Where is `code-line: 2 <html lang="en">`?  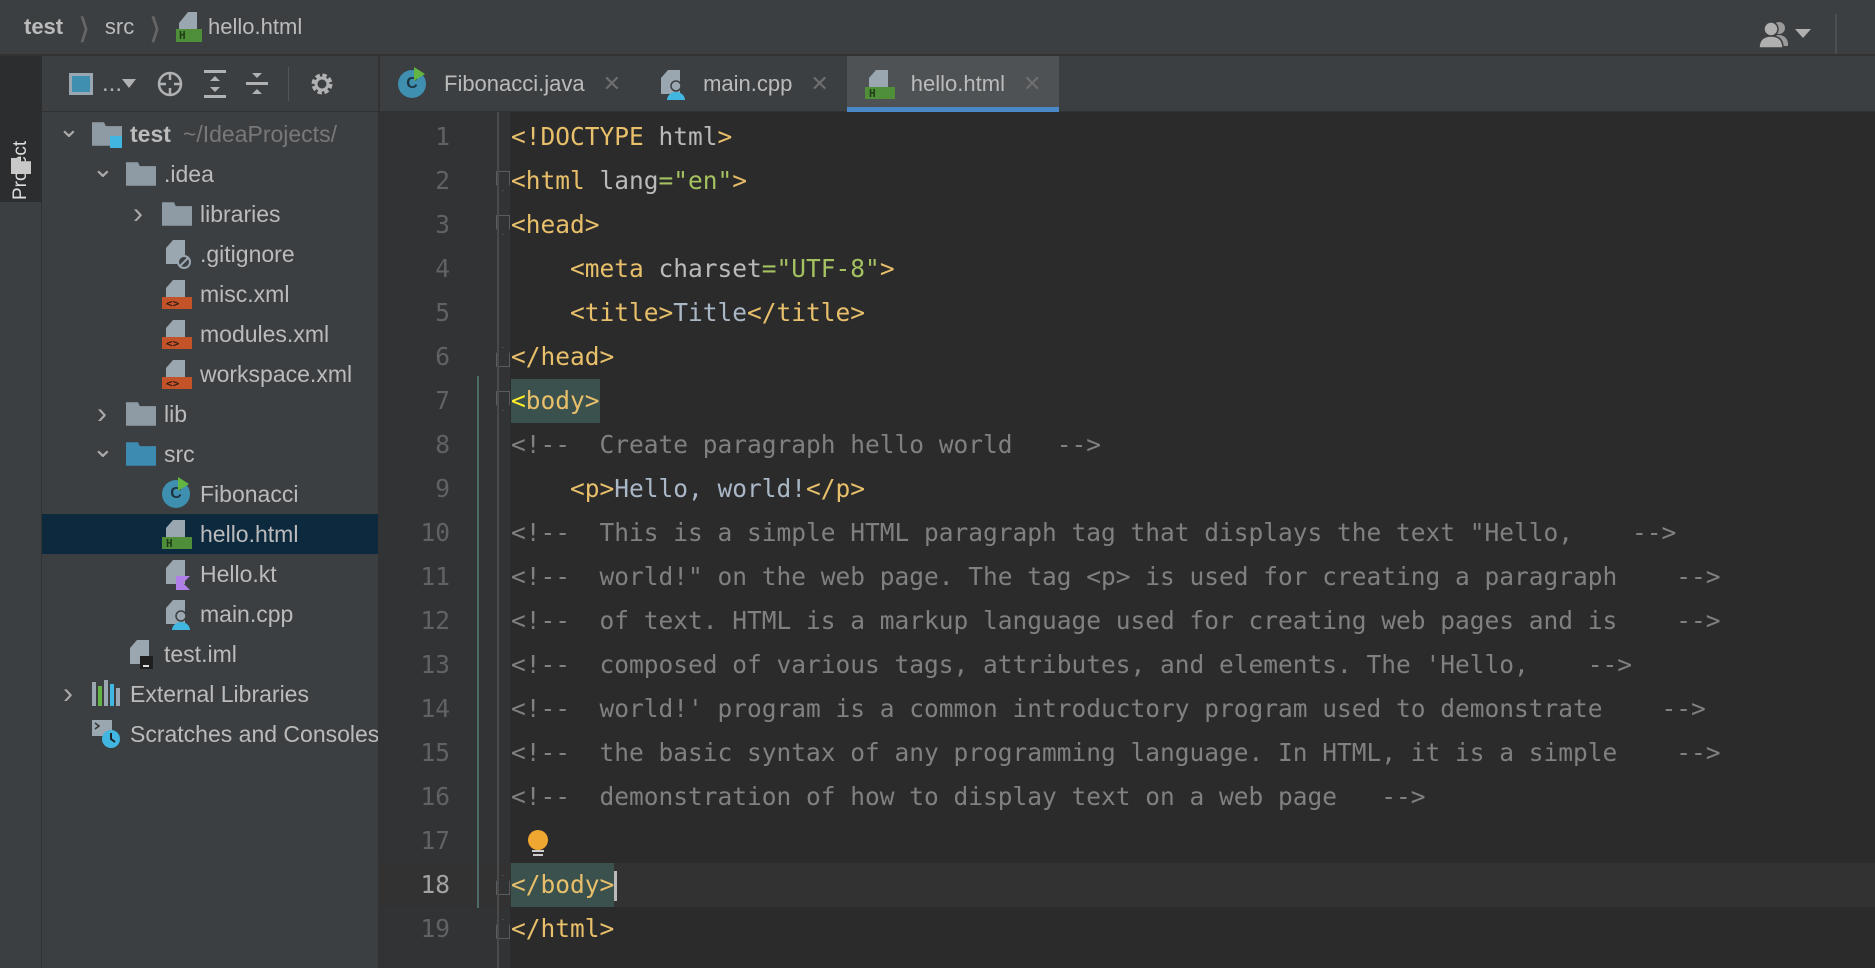 code-line: 2 <html lang="en"> is located at coordinates (1127, 181).